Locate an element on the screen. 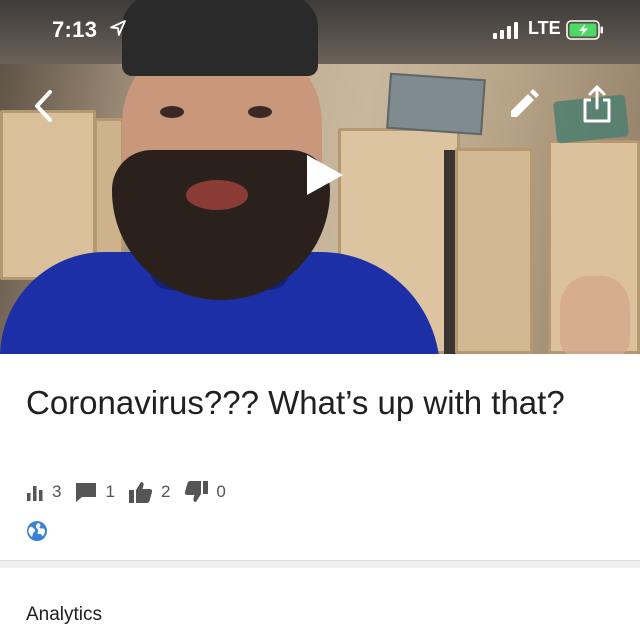  video-title: Coronavirus??? What’s up with that? is located at coordinates (295, 402).